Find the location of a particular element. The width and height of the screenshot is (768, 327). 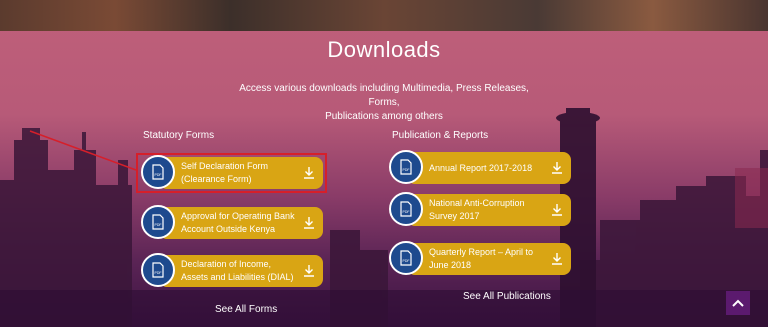

download-label-line-2: Account Outside Kenya is located at coordinates (228, 229).